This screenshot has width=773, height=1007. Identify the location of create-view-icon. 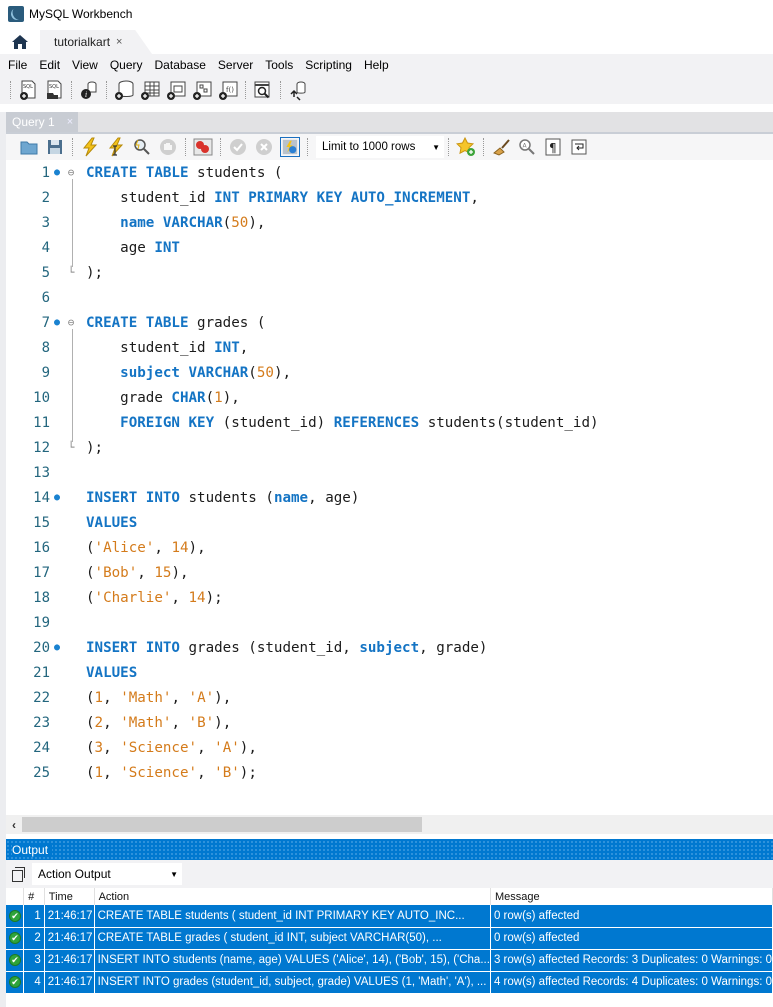
(176, 90).